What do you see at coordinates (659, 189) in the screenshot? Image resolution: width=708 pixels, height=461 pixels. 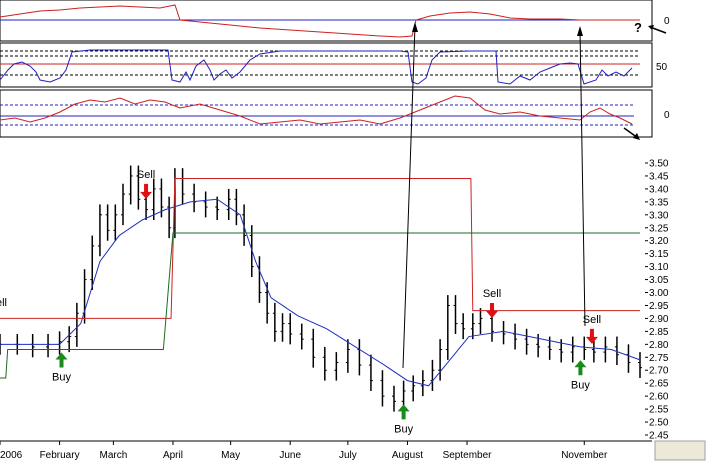 I see `price-axis-label: 3.40` at bounding box center [659, 189].